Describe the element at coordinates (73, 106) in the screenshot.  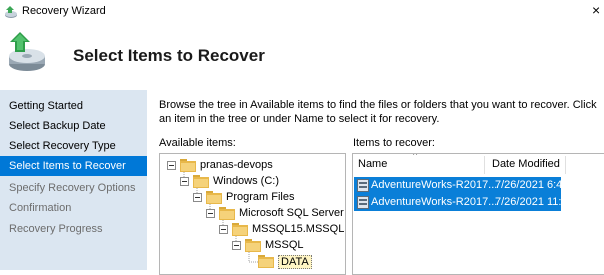
I see `step-getting-started: Getting Started` at that location.